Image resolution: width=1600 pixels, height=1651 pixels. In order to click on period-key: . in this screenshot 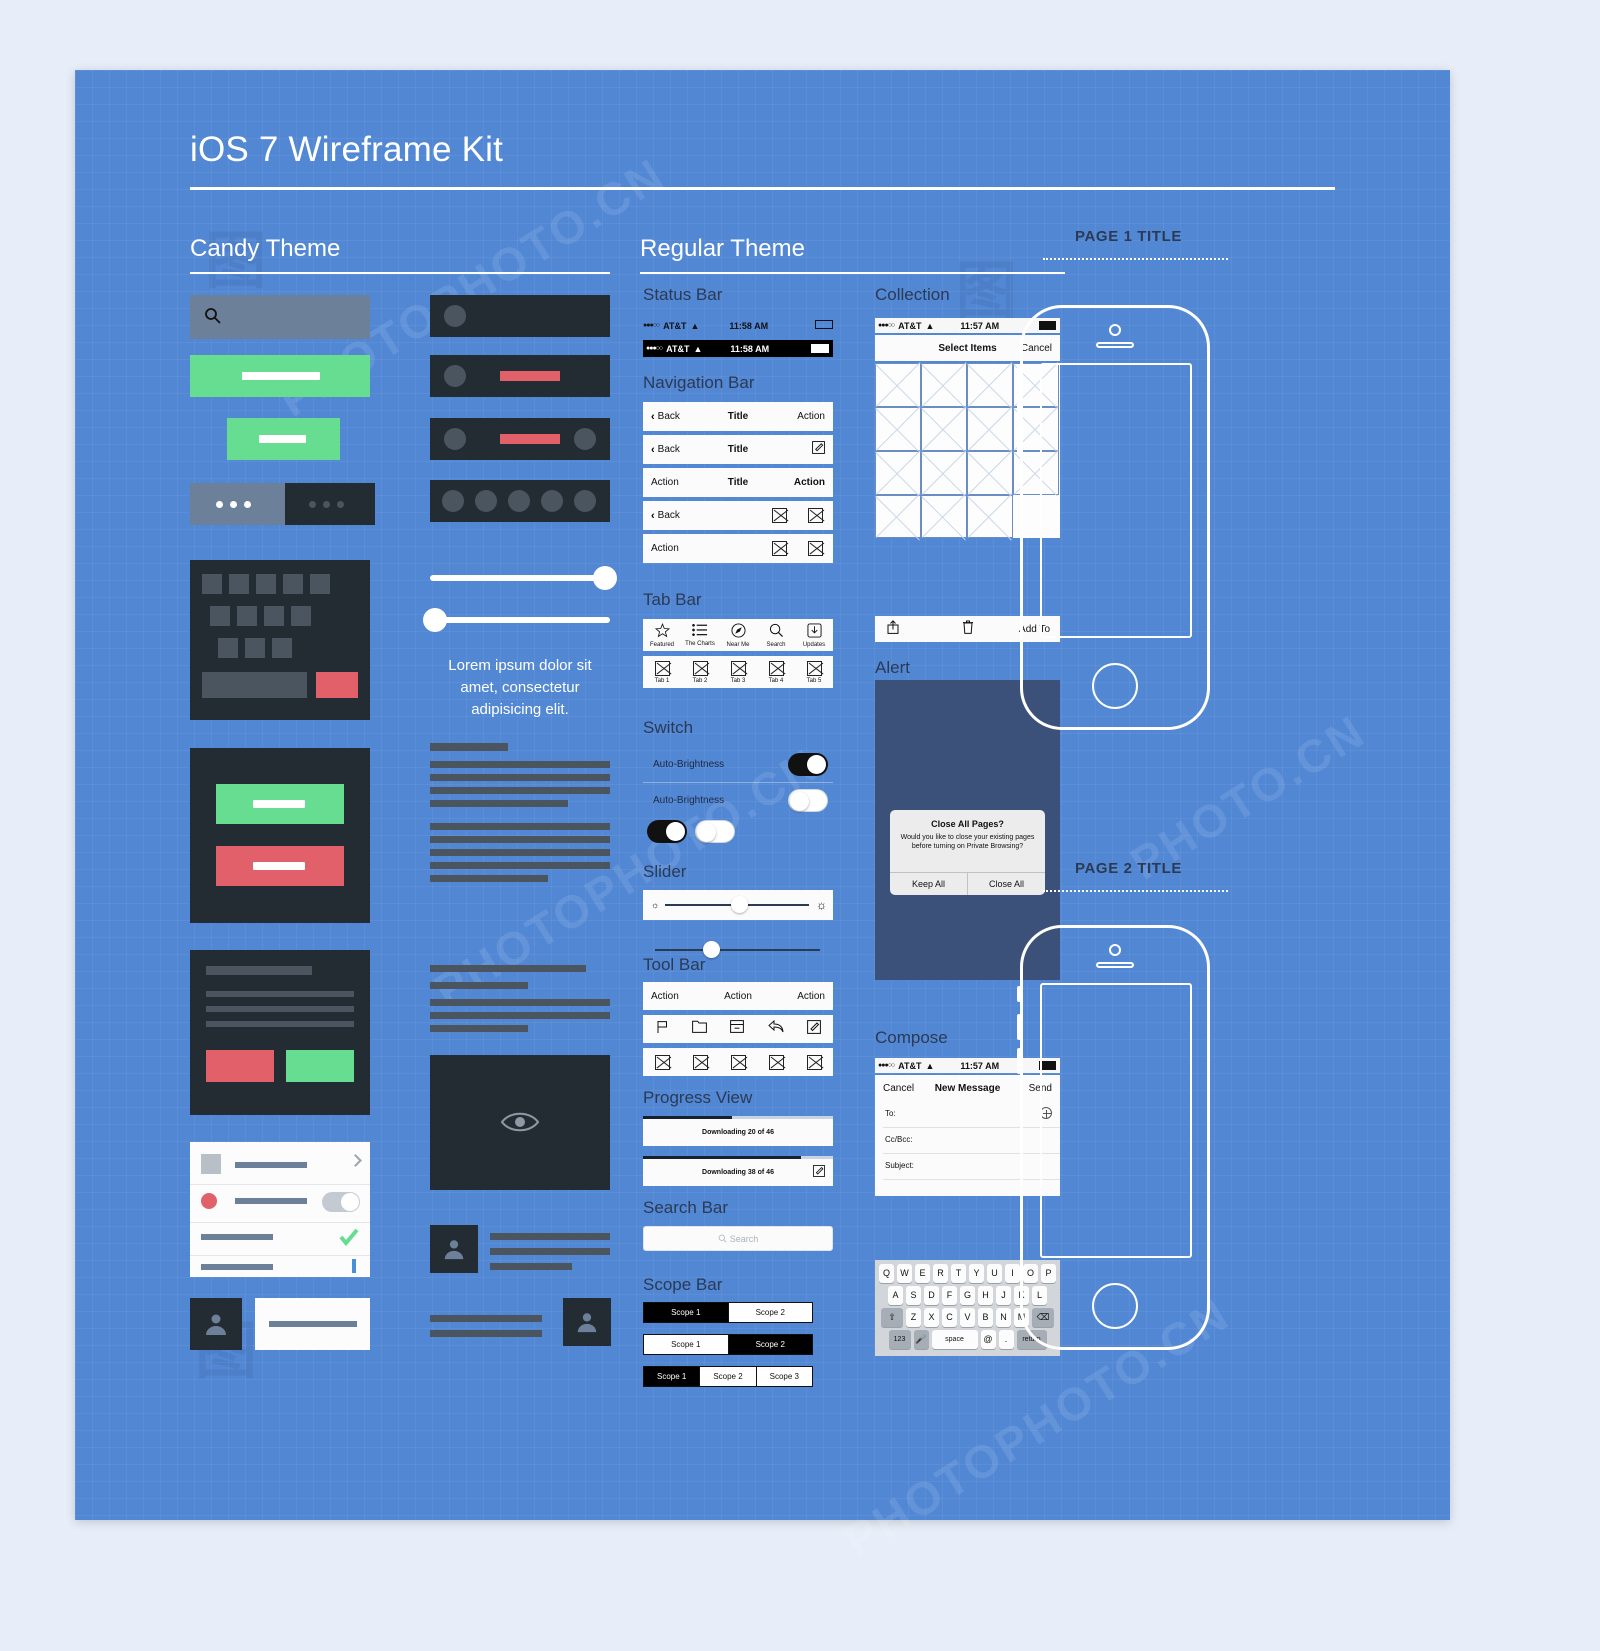, I will do `click(1006, 1339)`.